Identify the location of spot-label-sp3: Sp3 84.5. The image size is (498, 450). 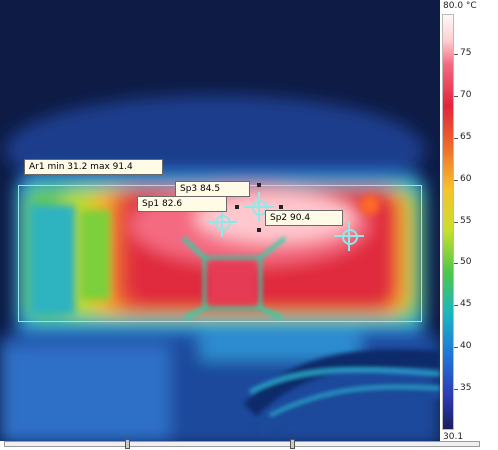
(212, 189).